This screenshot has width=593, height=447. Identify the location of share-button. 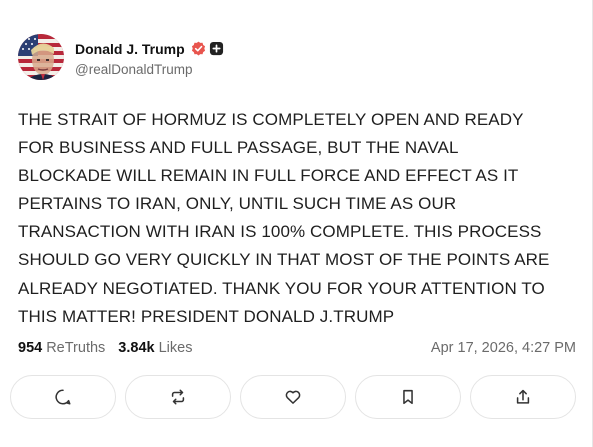
(523, 397).